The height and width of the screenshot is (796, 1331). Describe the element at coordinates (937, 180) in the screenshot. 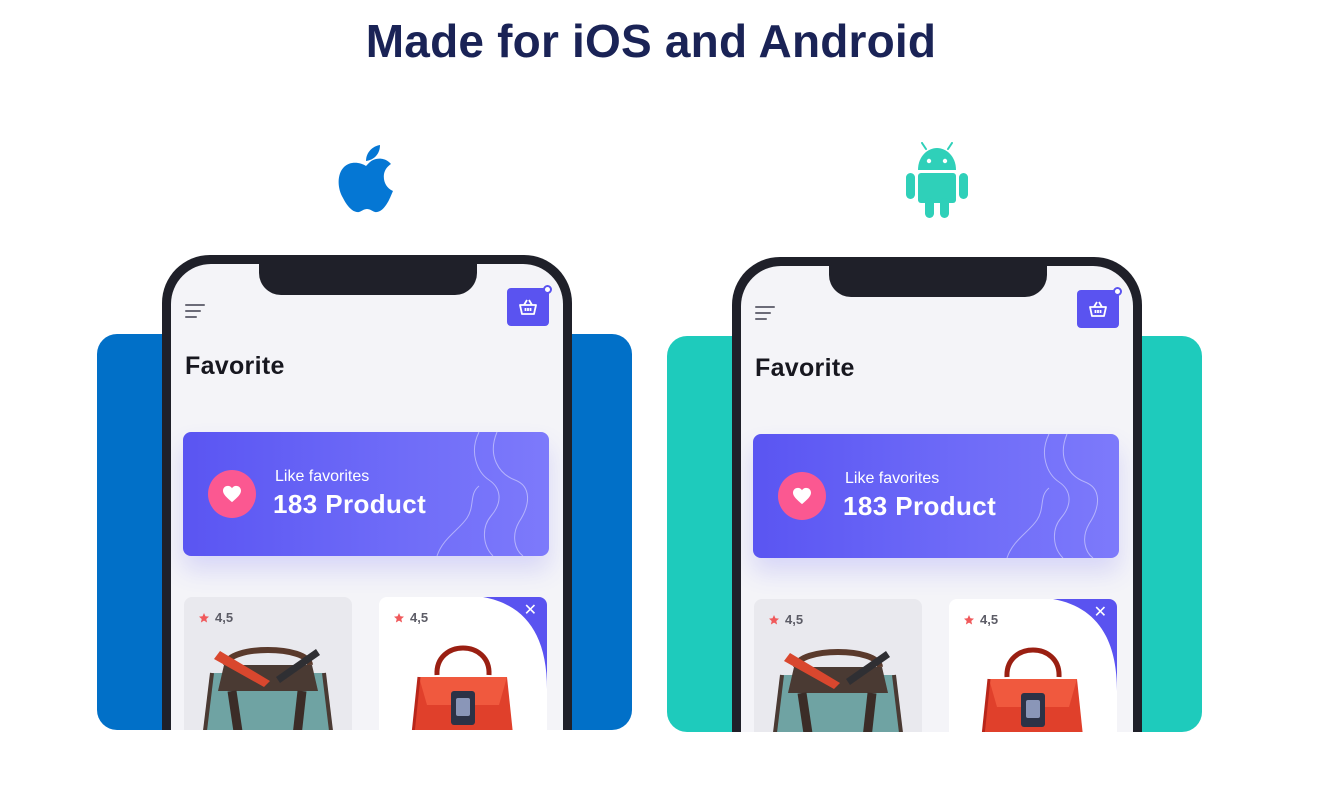

I see `android-robot-icon` at that location.